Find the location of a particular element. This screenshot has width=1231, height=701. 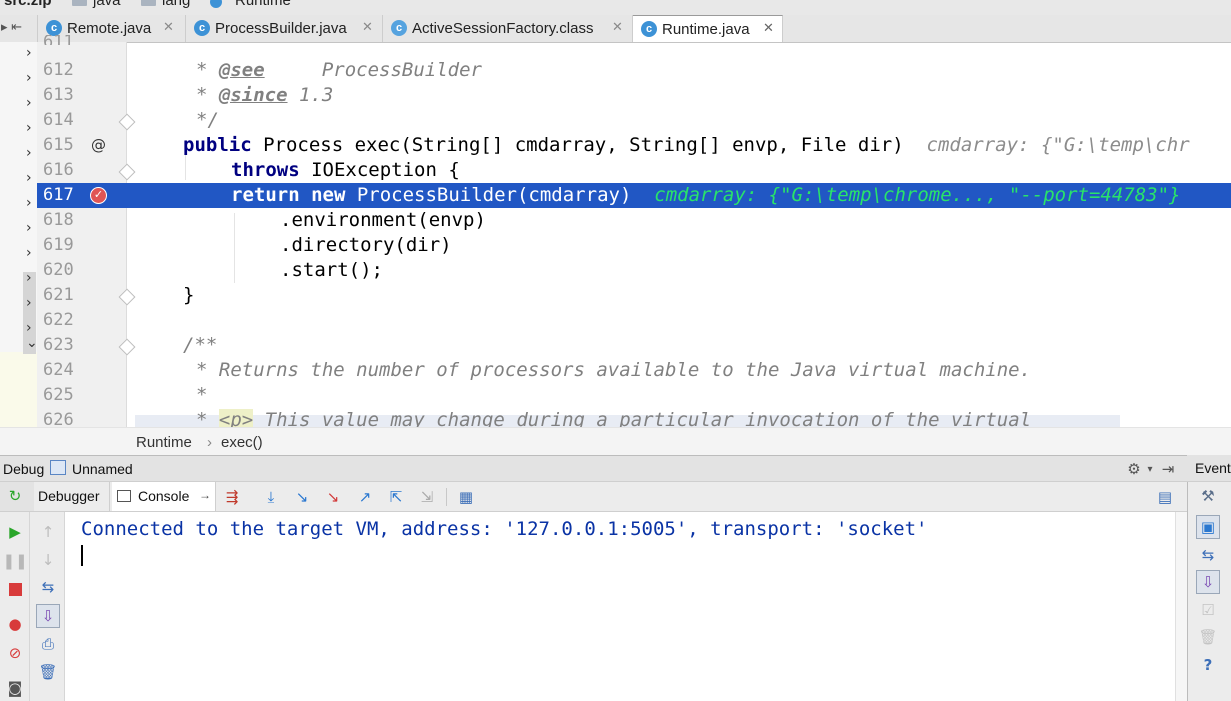

line-number: 612 is located at coordinates (58, 70).